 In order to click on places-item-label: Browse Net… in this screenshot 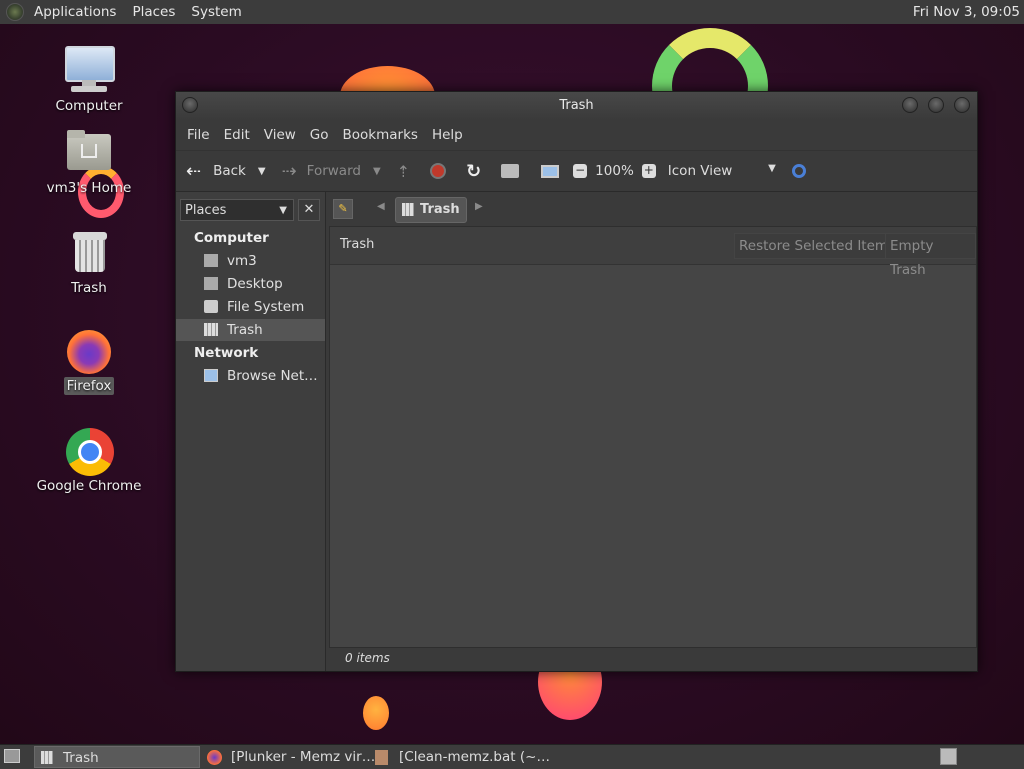, I will do `click(272, 376)`.